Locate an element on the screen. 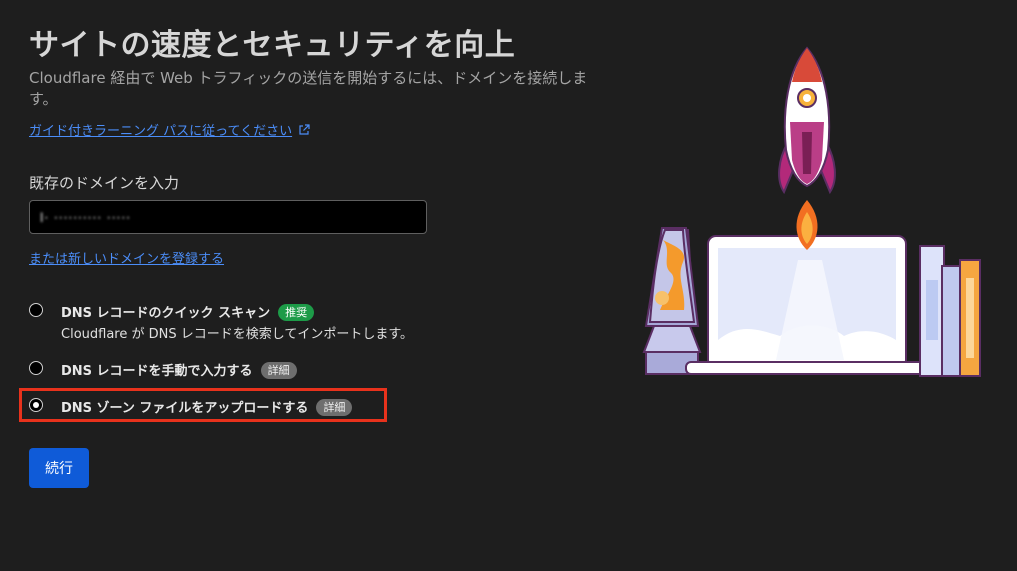  rocket-illustration is located at coordinates (807, 120).